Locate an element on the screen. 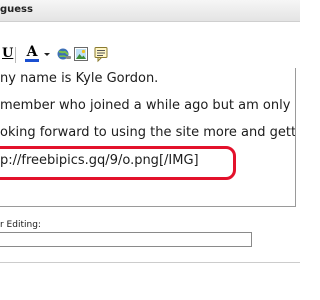 The height and width of the screenshot is (300, 320). toolbar-divider is located at coordinates (15, 55).